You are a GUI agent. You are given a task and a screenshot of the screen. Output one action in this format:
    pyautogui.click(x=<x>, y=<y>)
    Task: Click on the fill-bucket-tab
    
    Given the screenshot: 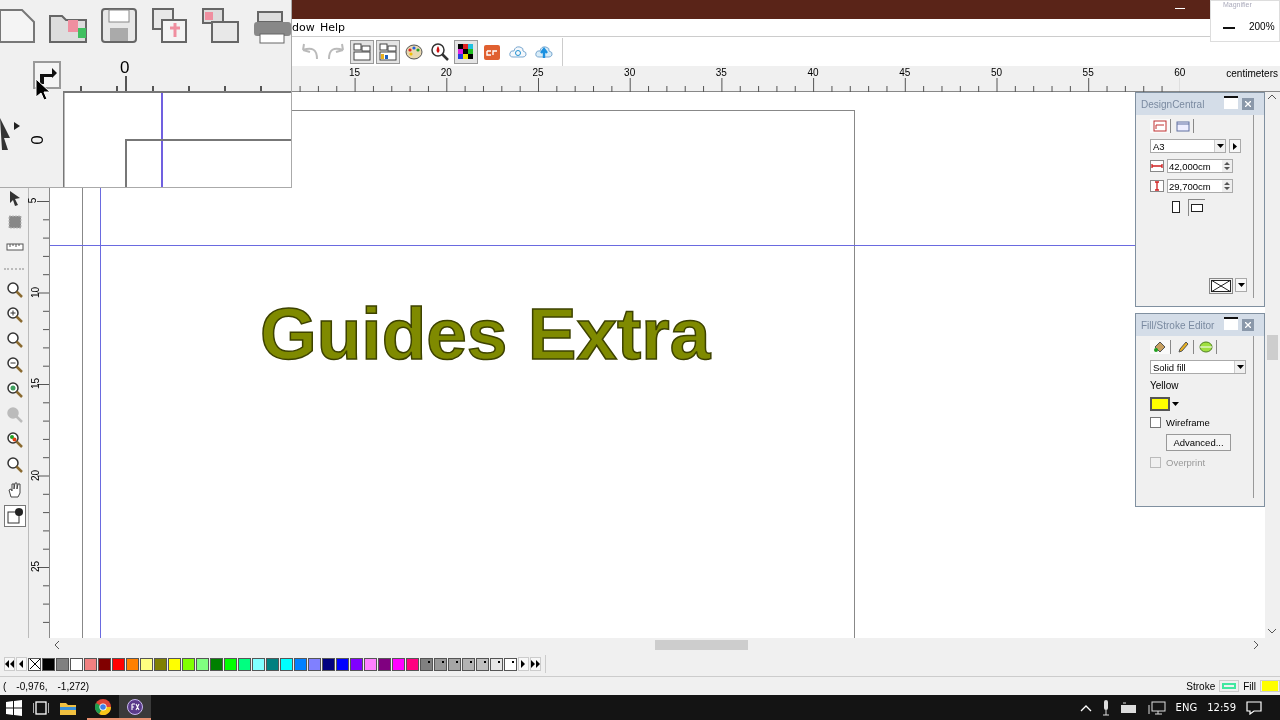 What is the action you would take?
    pyautogui.click(x=1160, y=347)
    